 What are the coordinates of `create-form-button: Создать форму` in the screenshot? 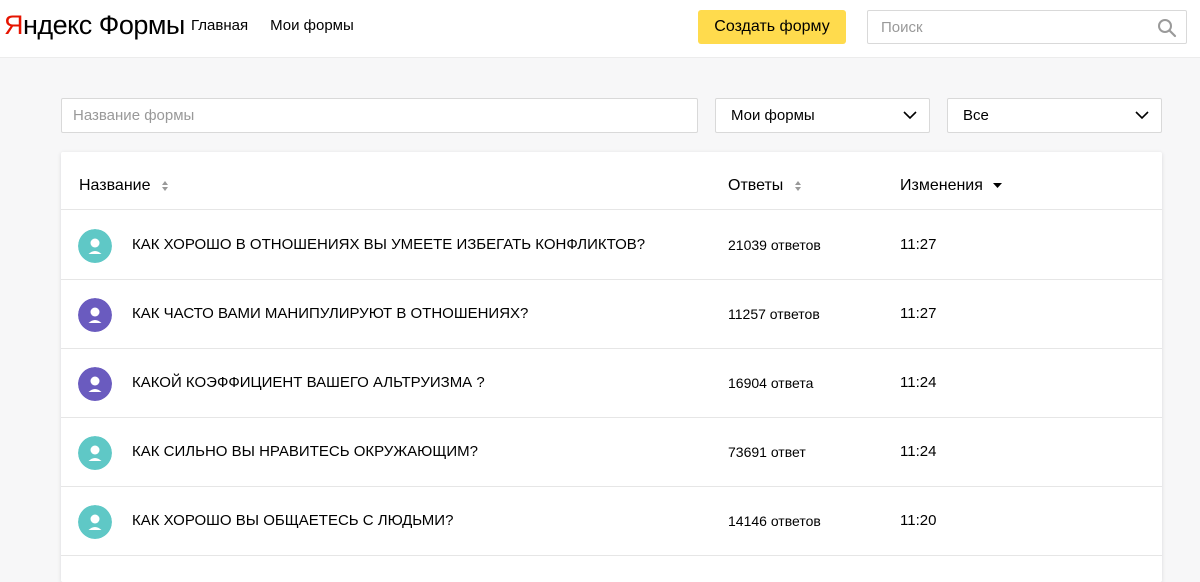 It's located at (772, 27).